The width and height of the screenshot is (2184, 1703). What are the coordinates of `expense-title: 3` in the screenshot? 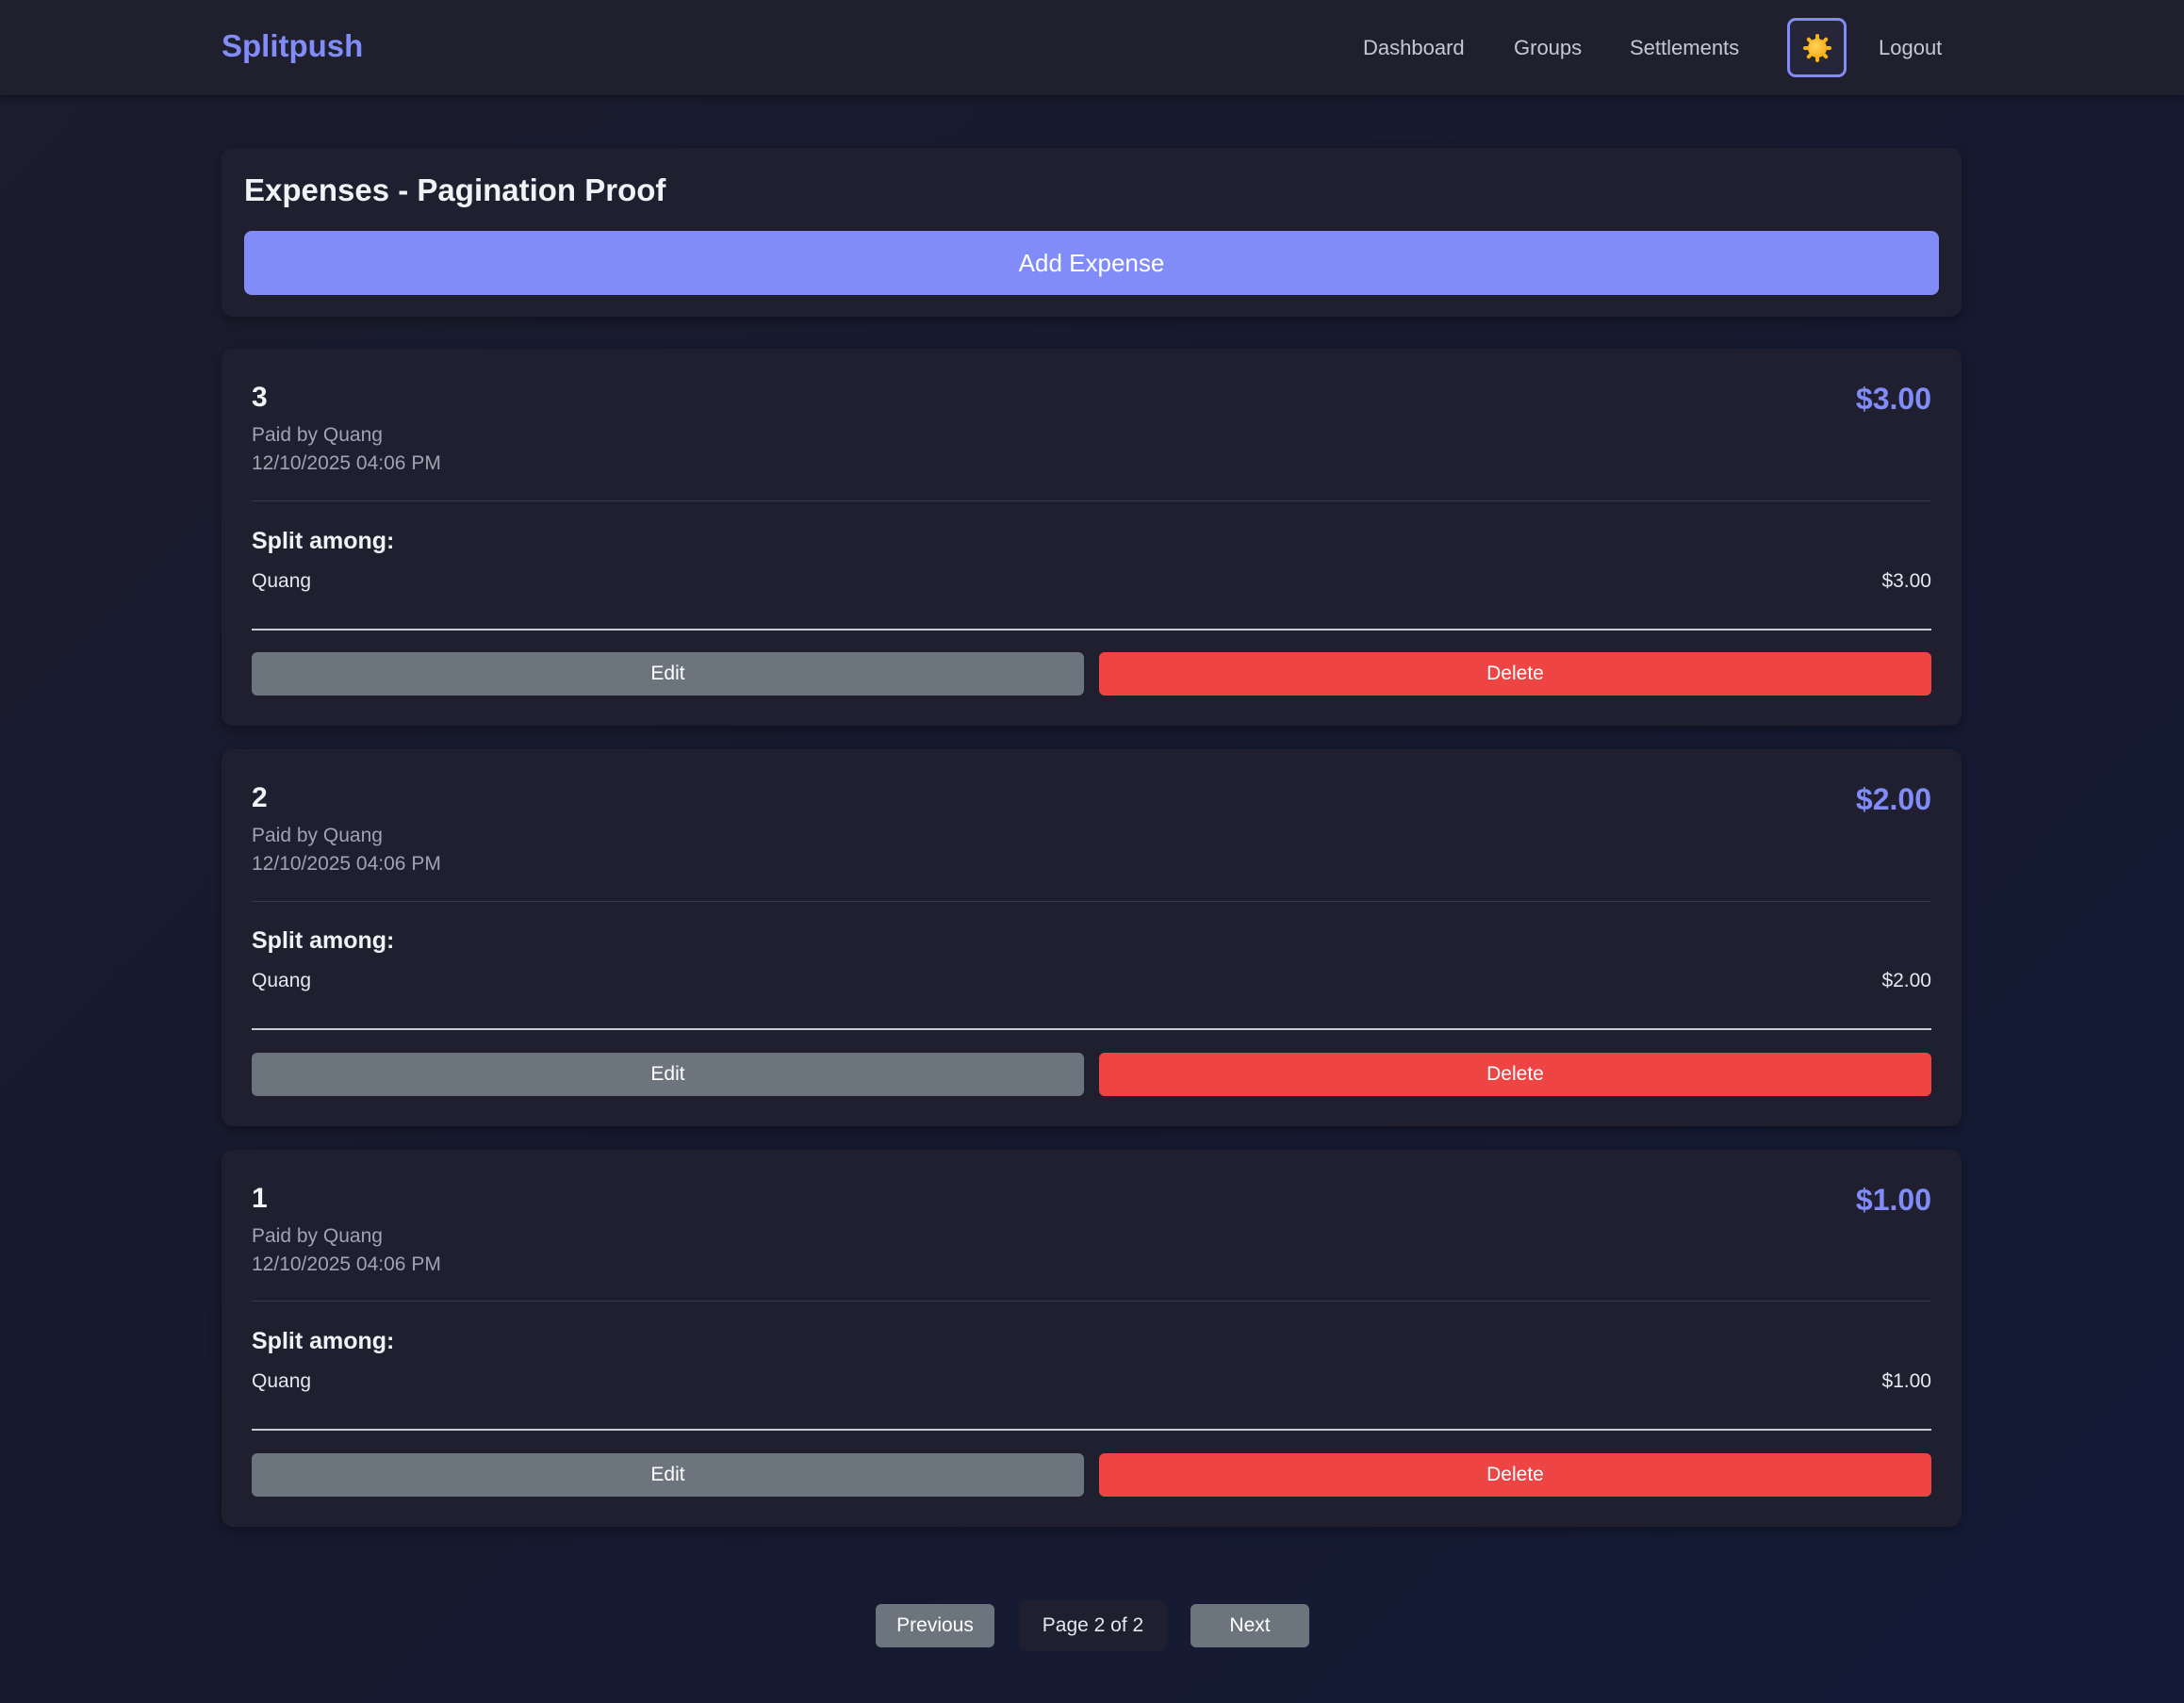 It's located at (260, 398).